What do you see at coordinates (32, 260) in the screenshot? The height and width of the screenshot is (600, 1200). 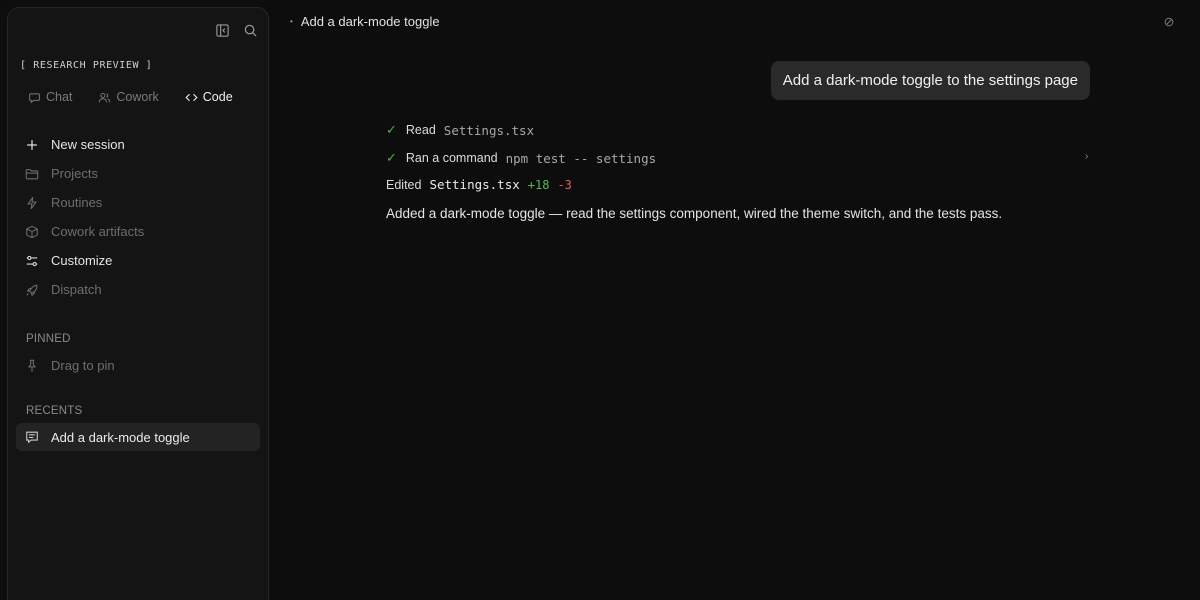 I see `sliders-icon` at bounding box center [32, 260].